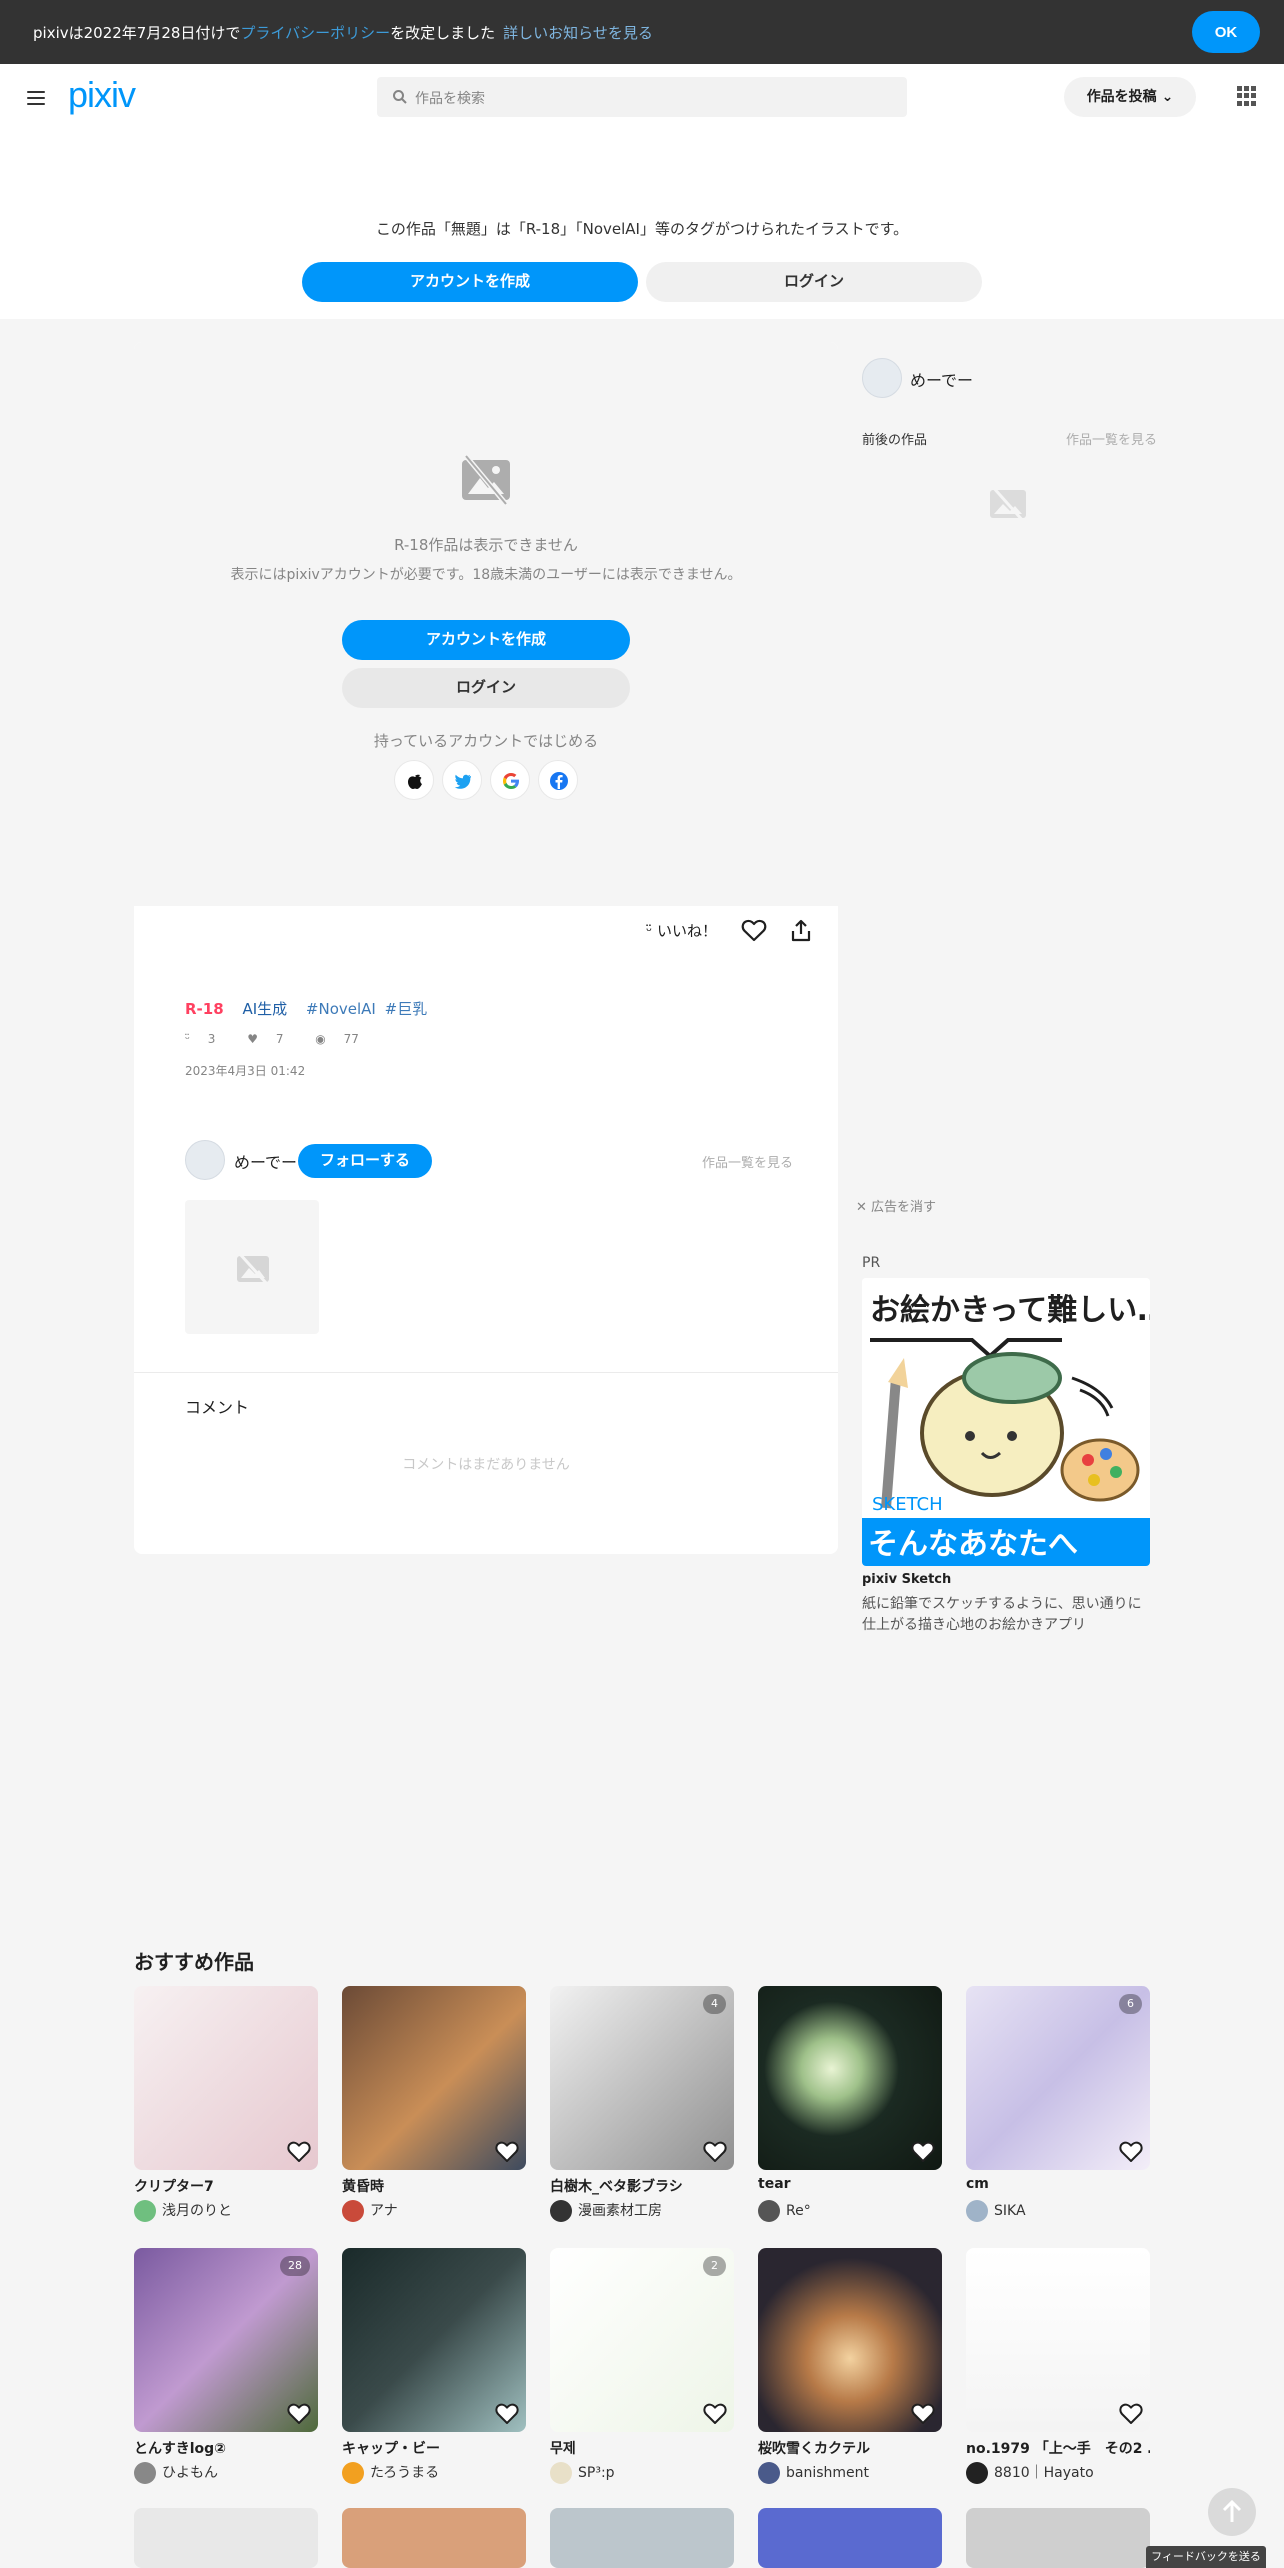 The image size is (1284, 2568). I want to click on author-works-link: 作品一覧を見る, so click(747, 1161).